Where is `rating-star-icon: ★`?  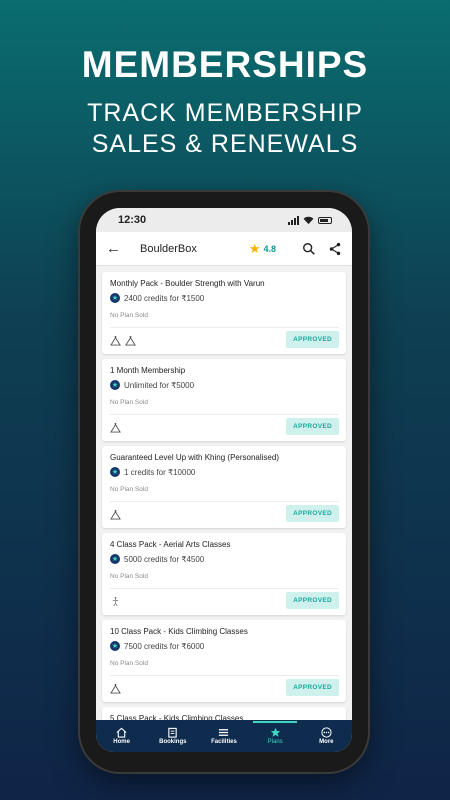 rating-star-icon: ★ is located at coordinates (254, 248).